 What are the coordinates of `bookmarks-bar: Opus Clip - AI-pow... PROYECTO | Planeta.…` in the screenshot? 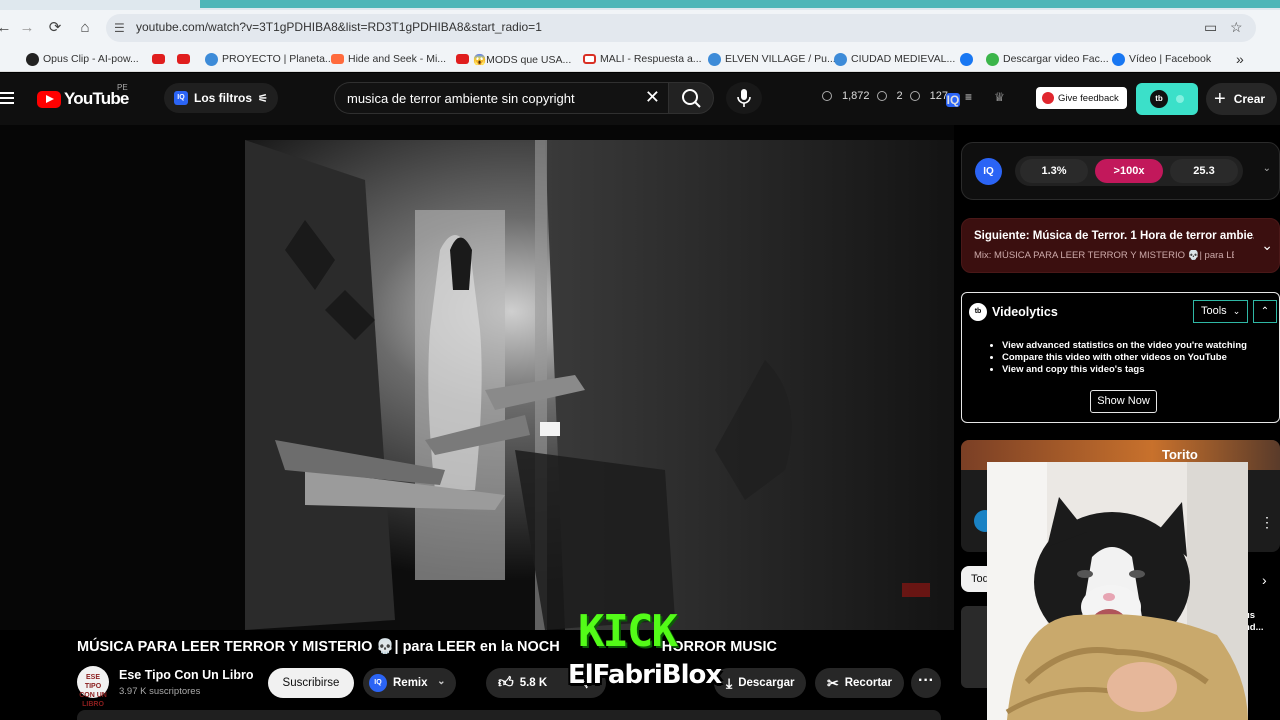 It's located at (640, 59).